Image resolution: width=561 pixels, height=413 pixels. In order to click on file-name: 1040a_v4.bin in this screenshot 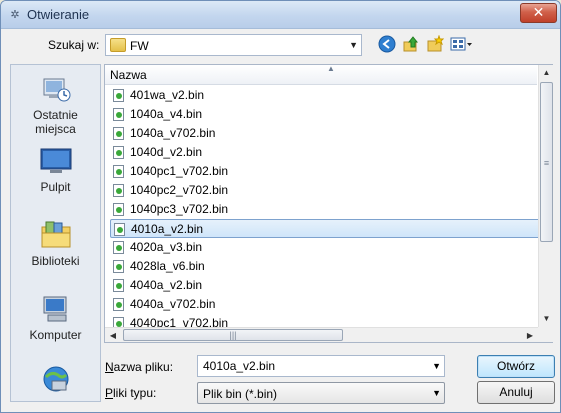, I will do `click(166, 114)`.